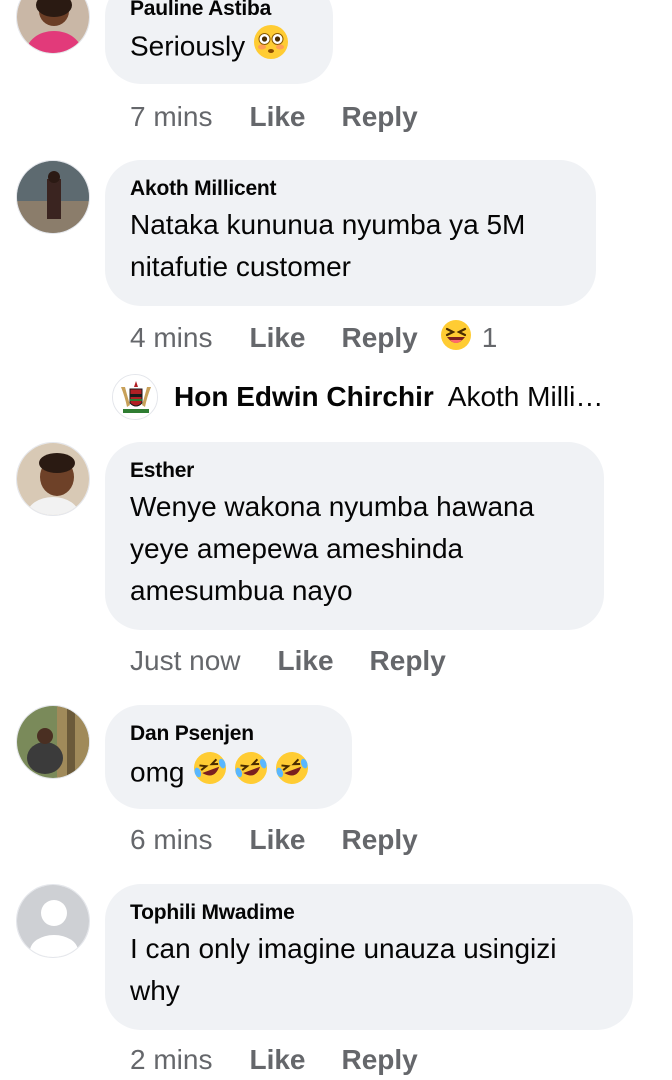 This screenshot has width=672, height=1080. Describe the element at coordinates (185, 661) in the screenshot. I see `comment-time: Just now` at that location.